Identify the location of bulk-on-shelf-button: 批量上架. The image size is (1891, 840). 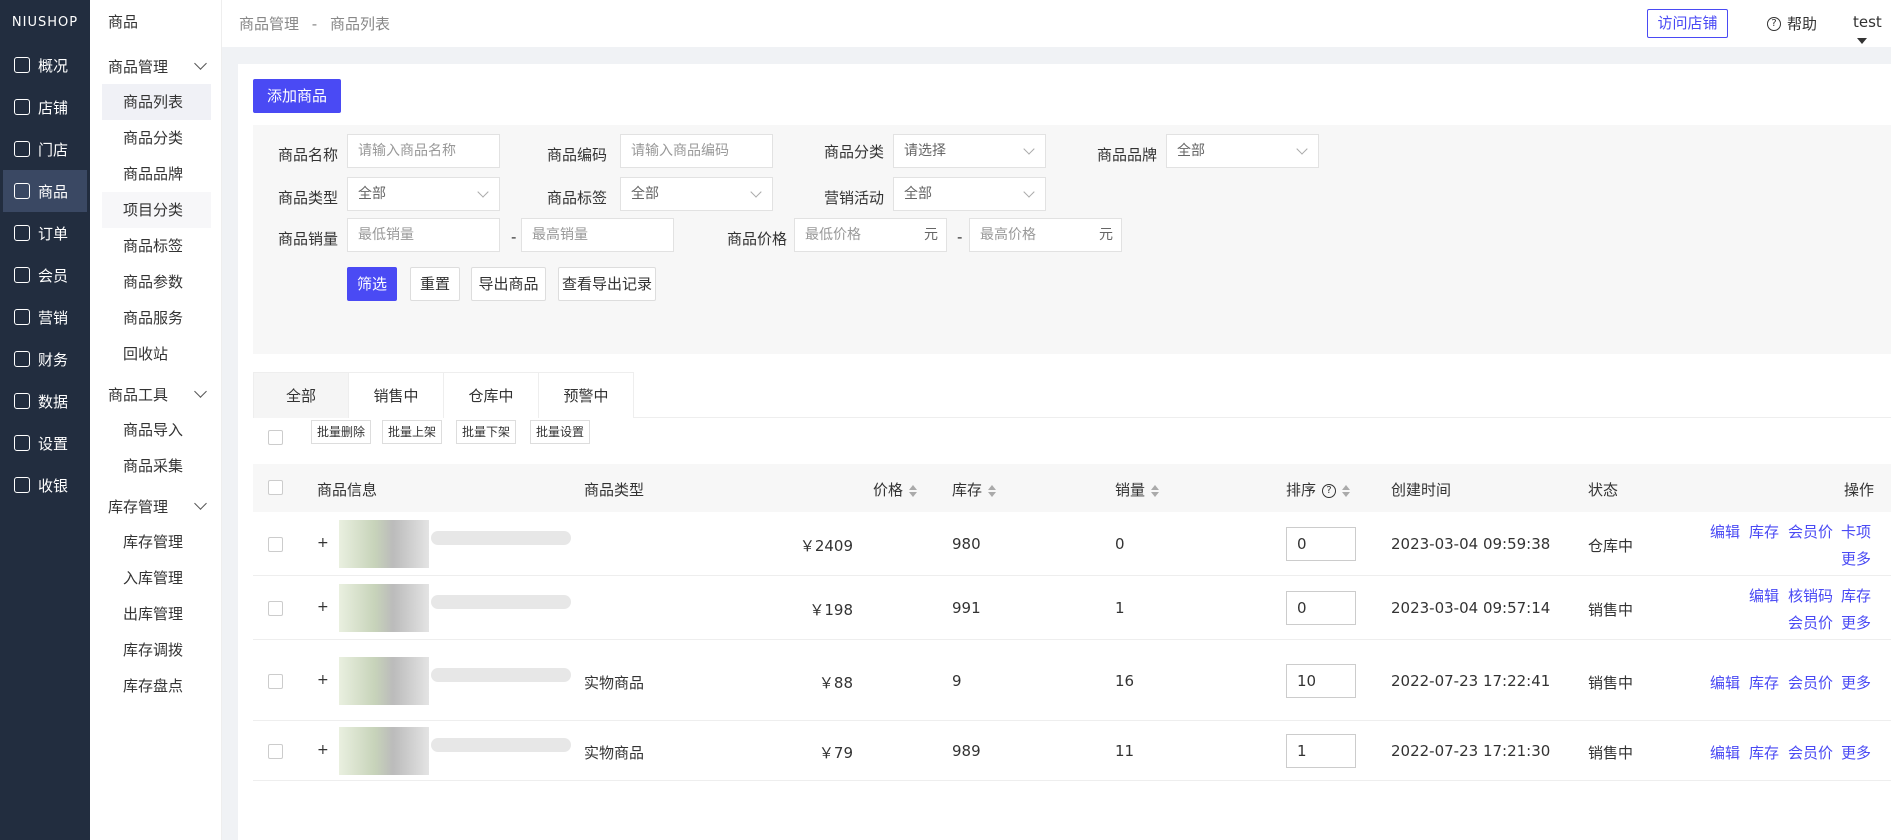
(412, 432).